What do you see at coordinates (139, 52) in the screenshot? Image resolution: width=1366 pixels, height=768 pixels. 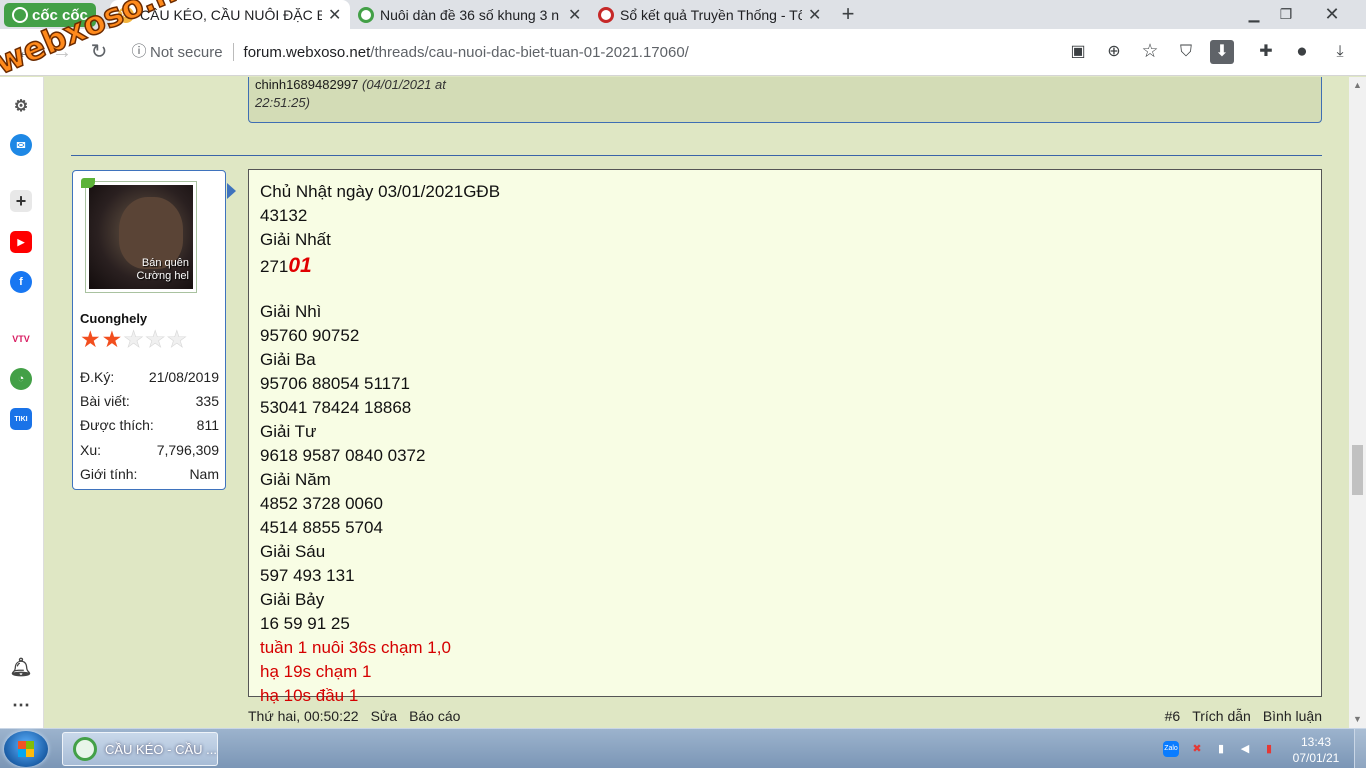 I see `info-icon: ⓘ` at bounding box center [139, 52].